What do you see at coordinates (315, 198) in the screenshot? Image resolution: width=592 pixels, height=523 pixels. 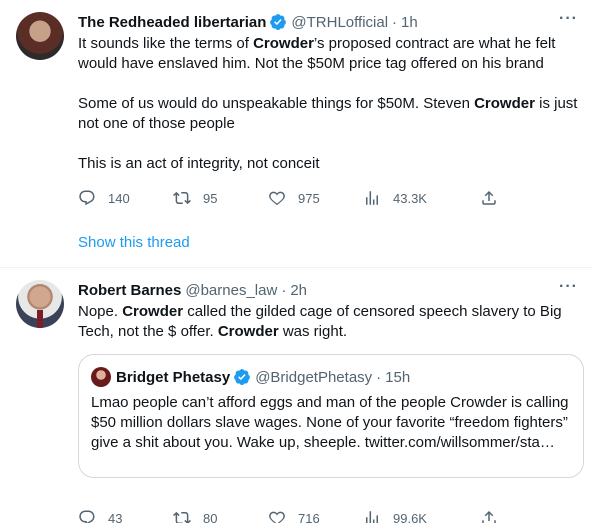 I see `like-button: 975` at bounding box center [315, 198].